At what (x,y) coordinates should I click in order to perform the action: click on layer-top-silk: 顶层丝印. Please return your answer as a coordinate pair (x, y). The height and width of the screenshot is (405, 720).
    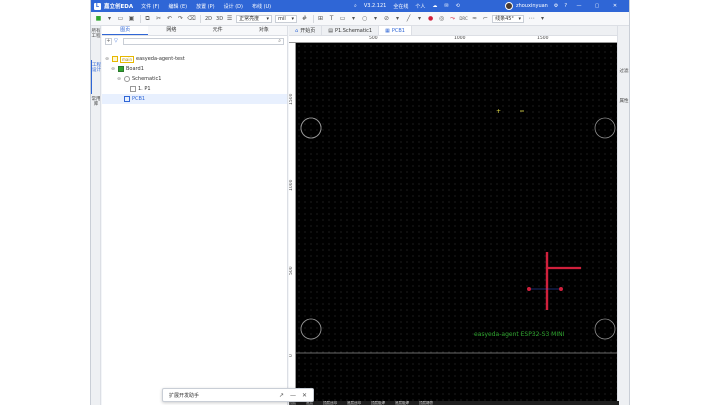
    Looking at the image, I should click on (330, 403).